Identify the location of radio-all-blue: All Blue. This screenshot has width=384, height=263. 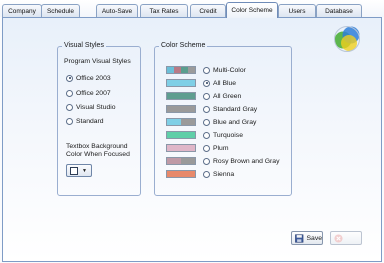
(219, 83).